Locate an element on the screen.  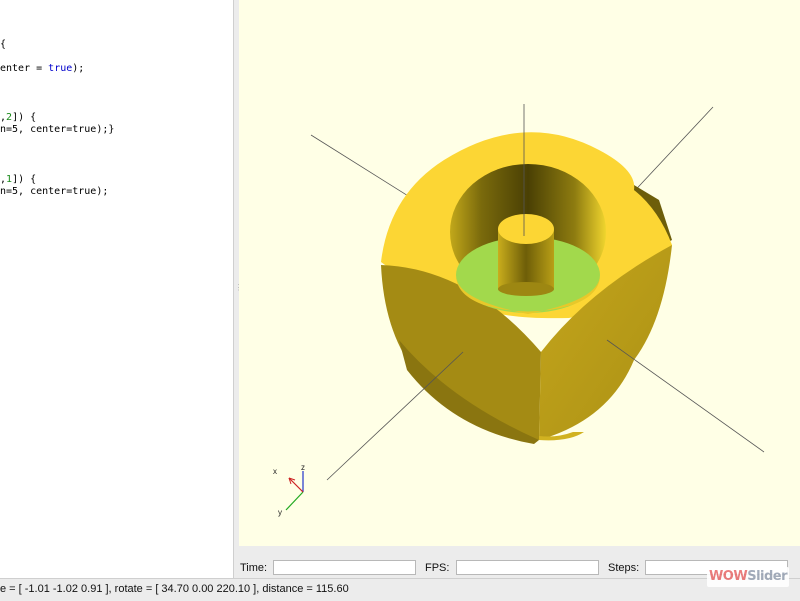
center-pin-base is located at coordinates (526, 289).